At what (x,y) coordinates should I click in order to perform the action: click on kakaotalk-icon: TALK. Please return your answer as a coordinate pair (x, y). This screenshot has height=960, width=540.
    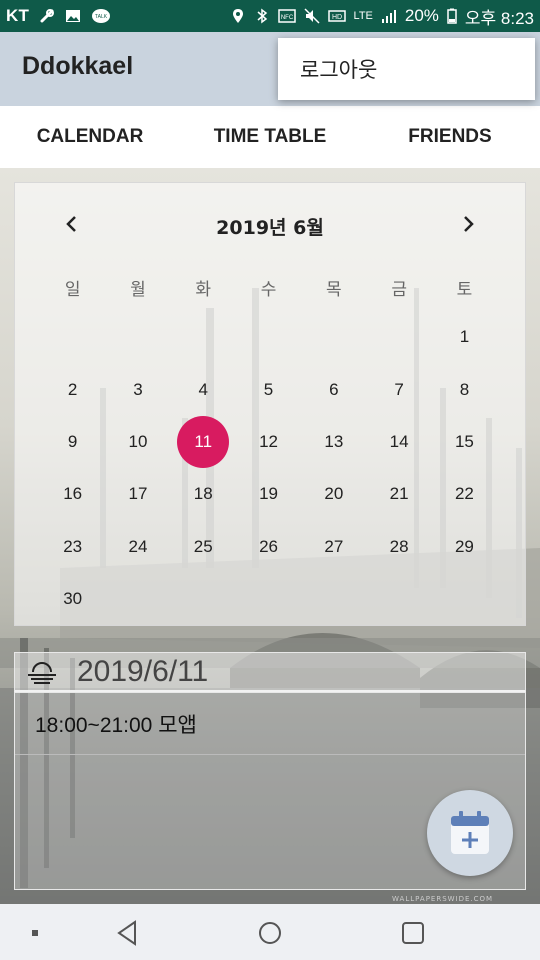
    Looking at the image, I should click on (101, 16).